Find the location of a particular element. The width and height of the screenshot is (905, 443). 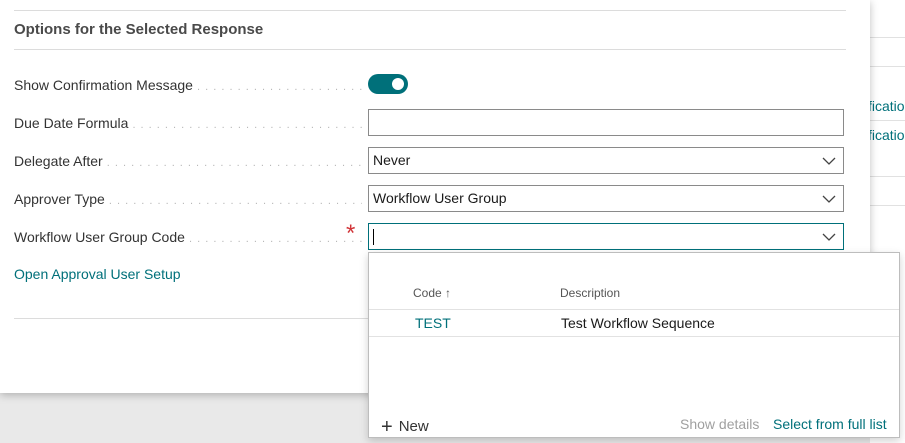

column-header-code: Code ↑ is located at coordinates (432, 293).